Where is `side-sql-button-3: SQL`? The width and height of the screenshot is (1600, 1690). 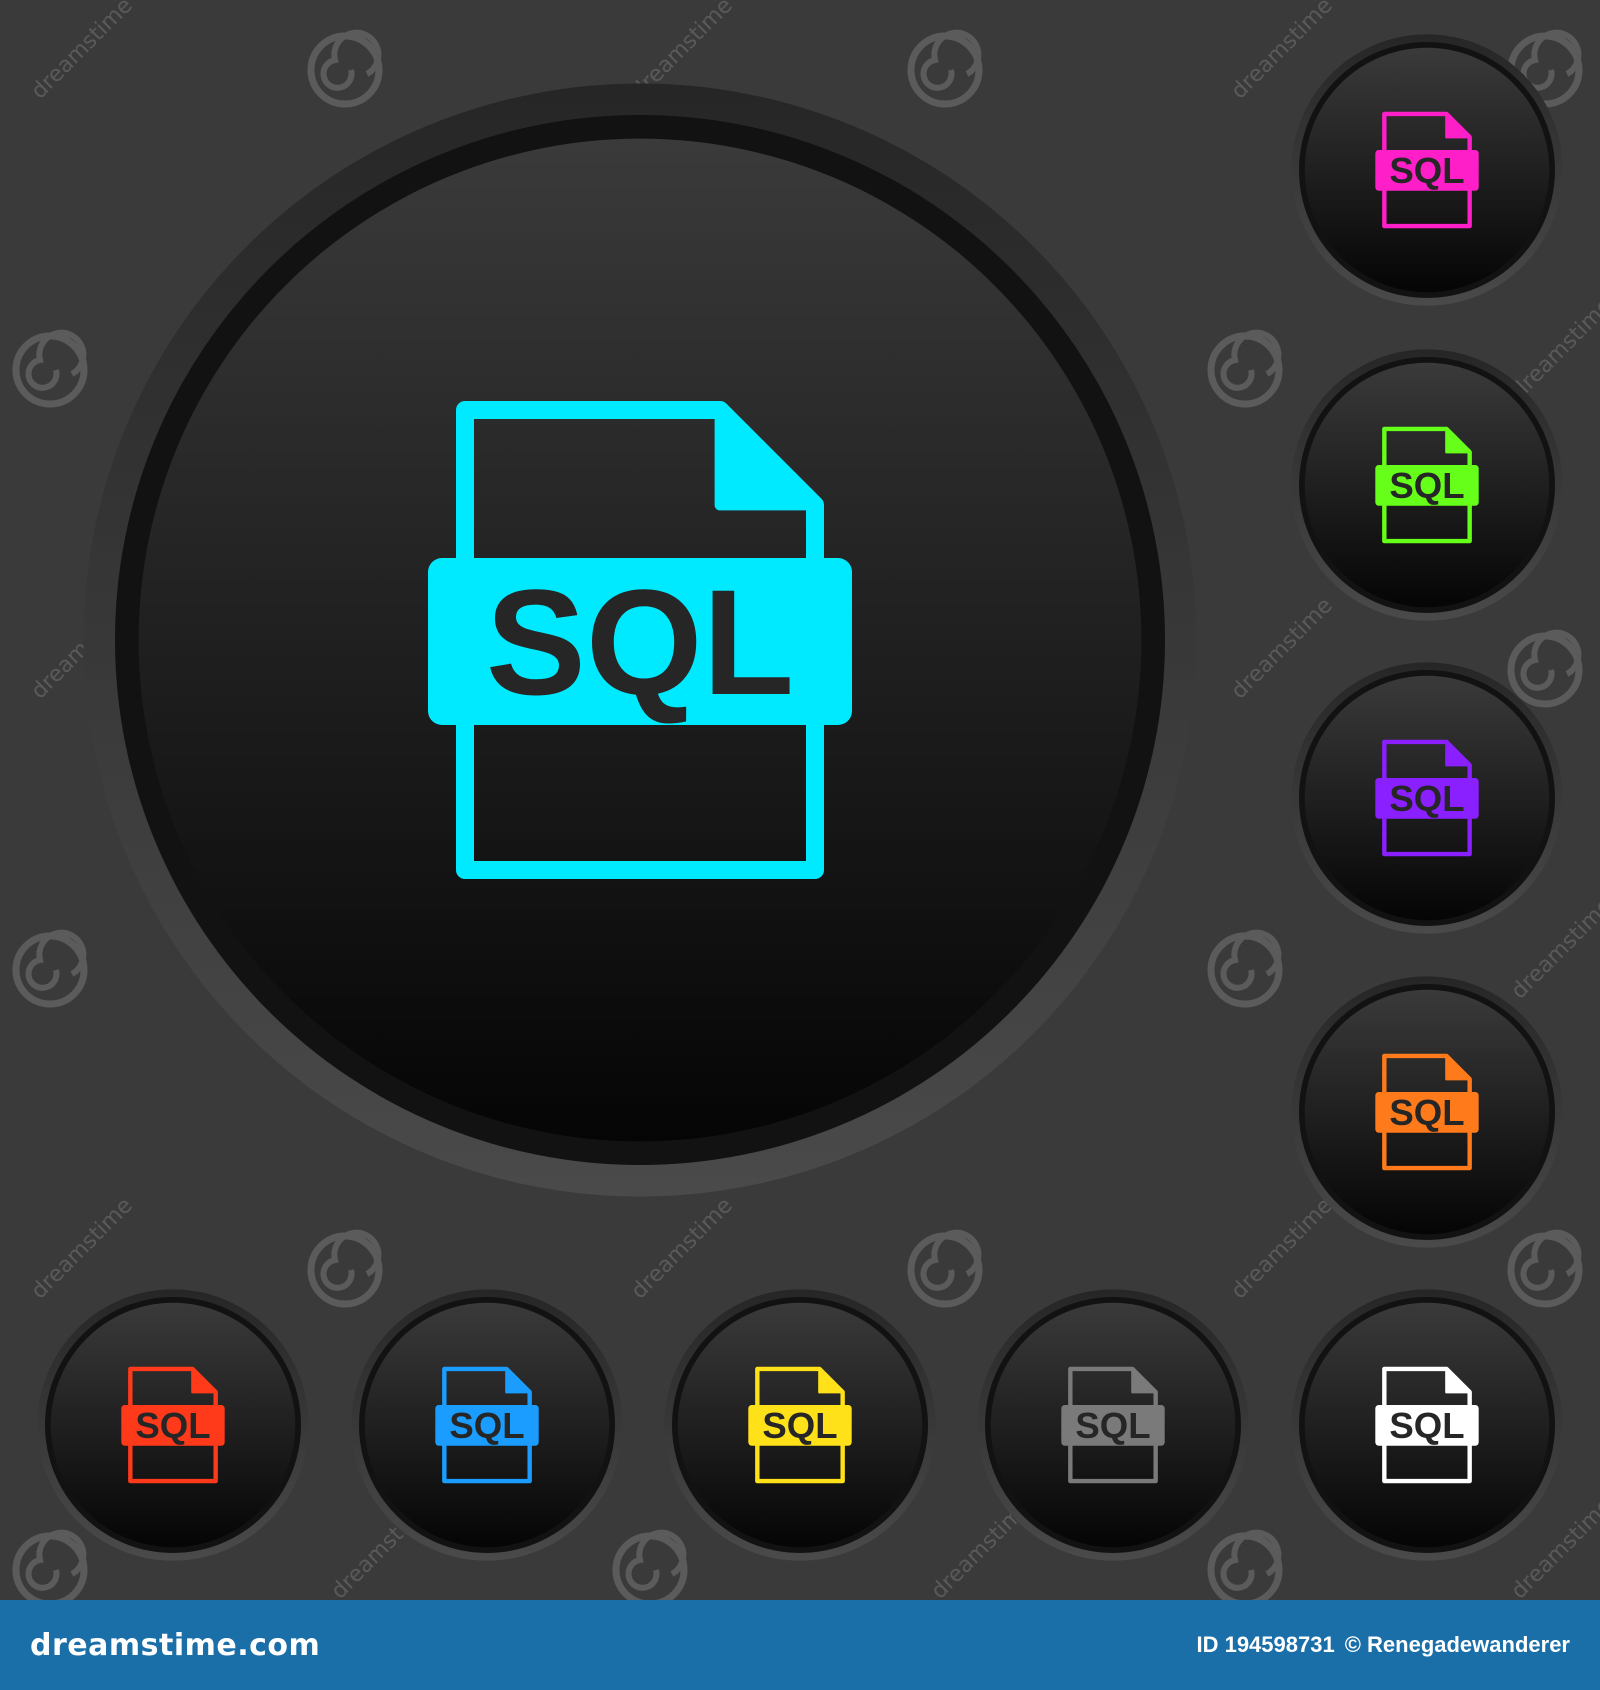 side-sql-button-3: SQL is located at coordinates (1427, 798).